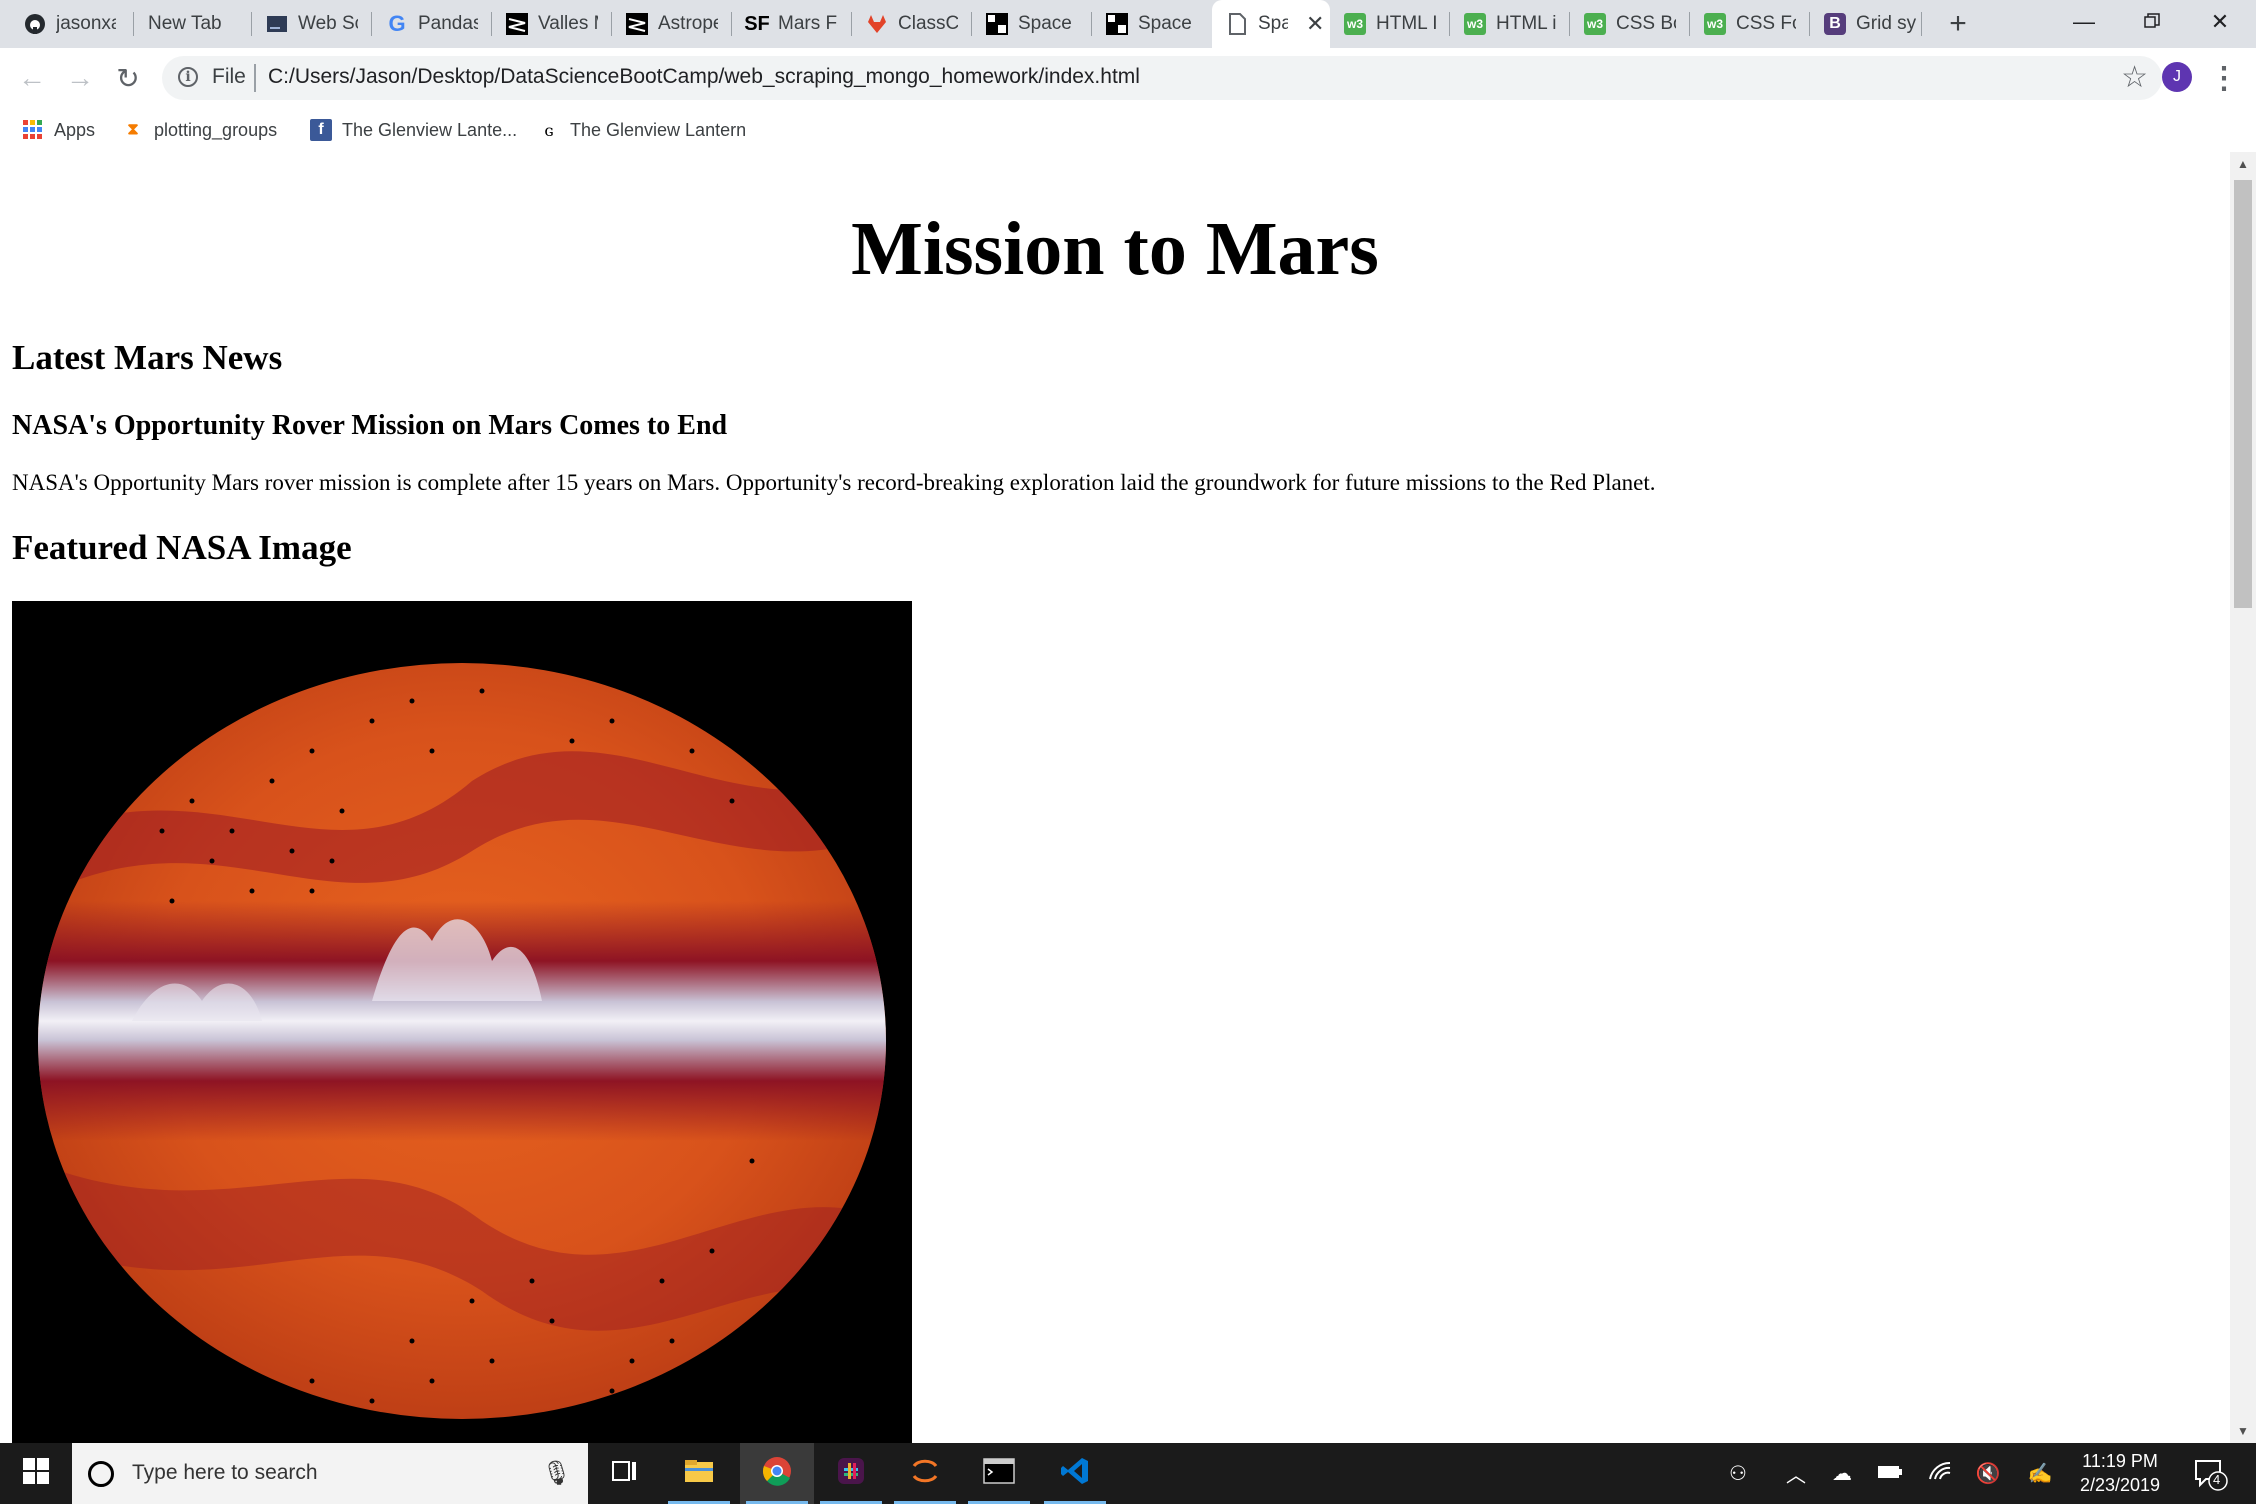 Image resolution: width=2256 pixels, height=1504 pixels. Describe the element at coordinates (792, 24) in the screenshot. I see `tab-mars-facts: SF Mars Fa` at that location.